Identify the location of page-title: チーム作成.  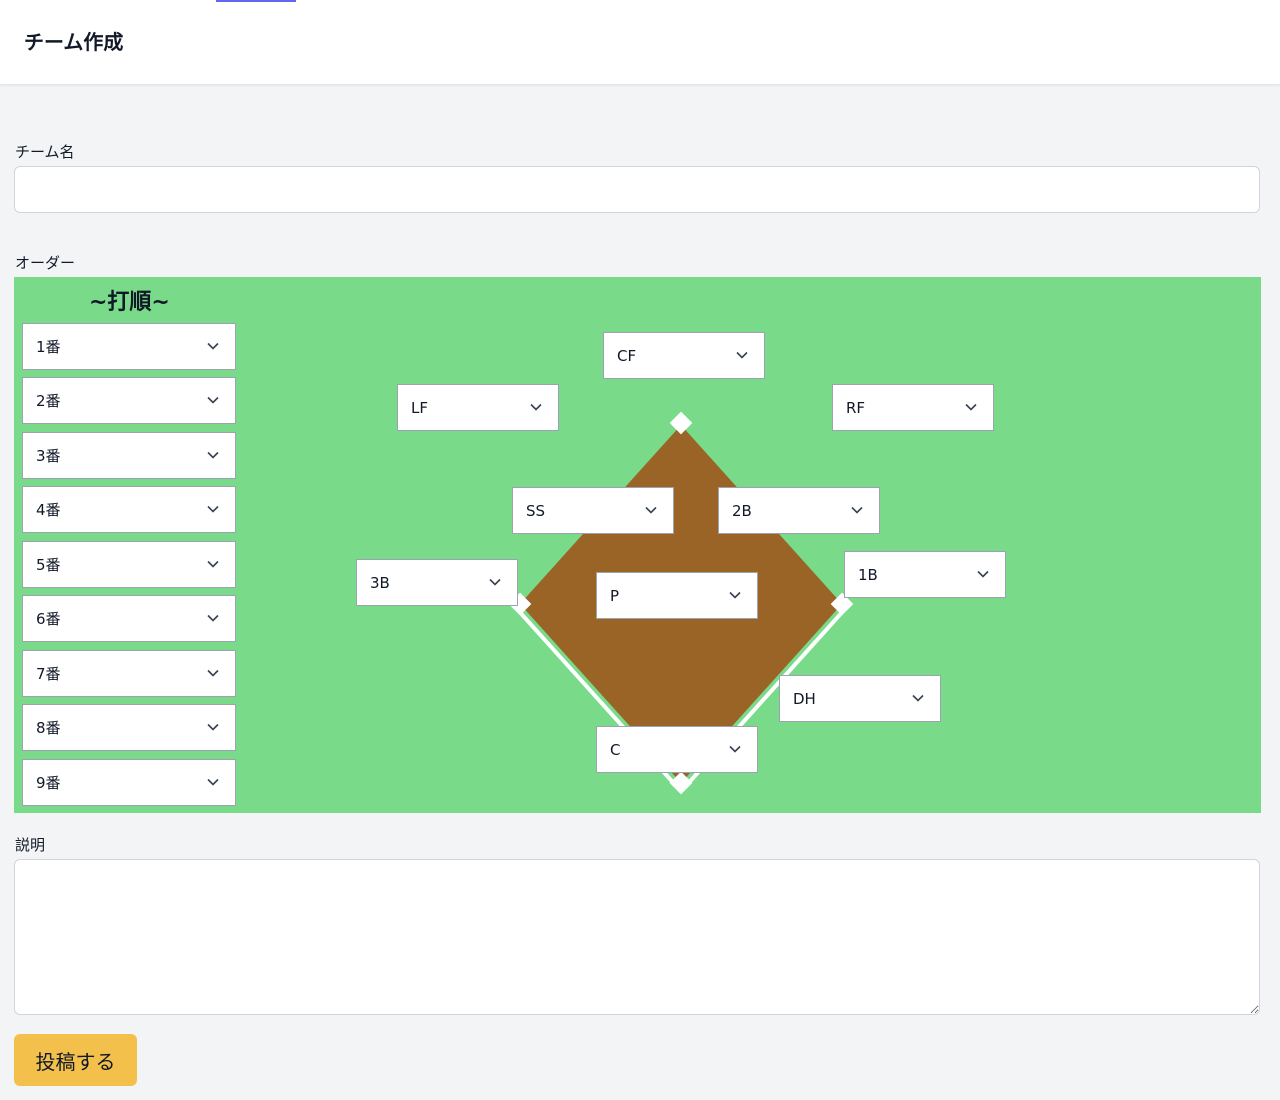
(74, 42).